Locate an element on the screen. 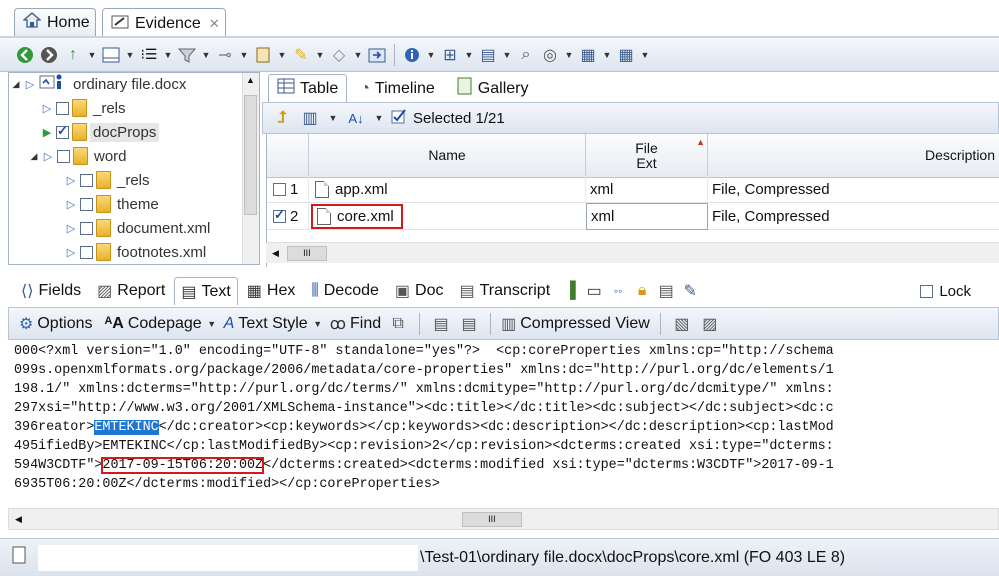  tab-report: ▨ Report is located at coordinates (131, 291).